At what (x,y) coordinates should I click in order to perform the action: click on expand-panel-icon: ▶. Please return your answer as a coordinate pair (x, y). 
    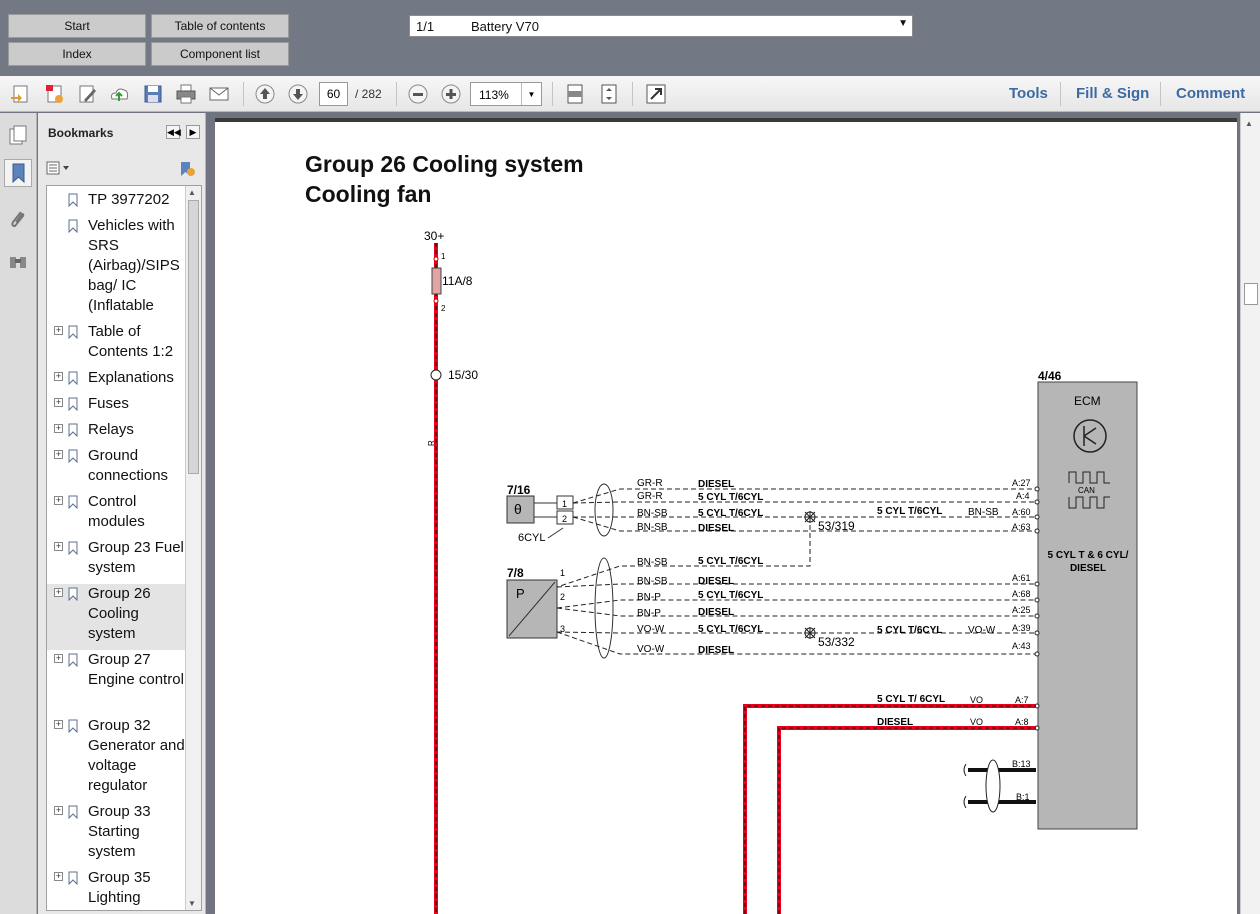
    Looking at the image, I should click on (193, 132).